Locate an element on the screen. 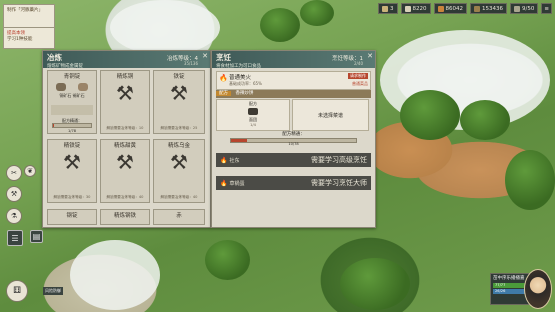  quest-note: 提高本领 学习1种技能 is located at coordinates (29, 38).